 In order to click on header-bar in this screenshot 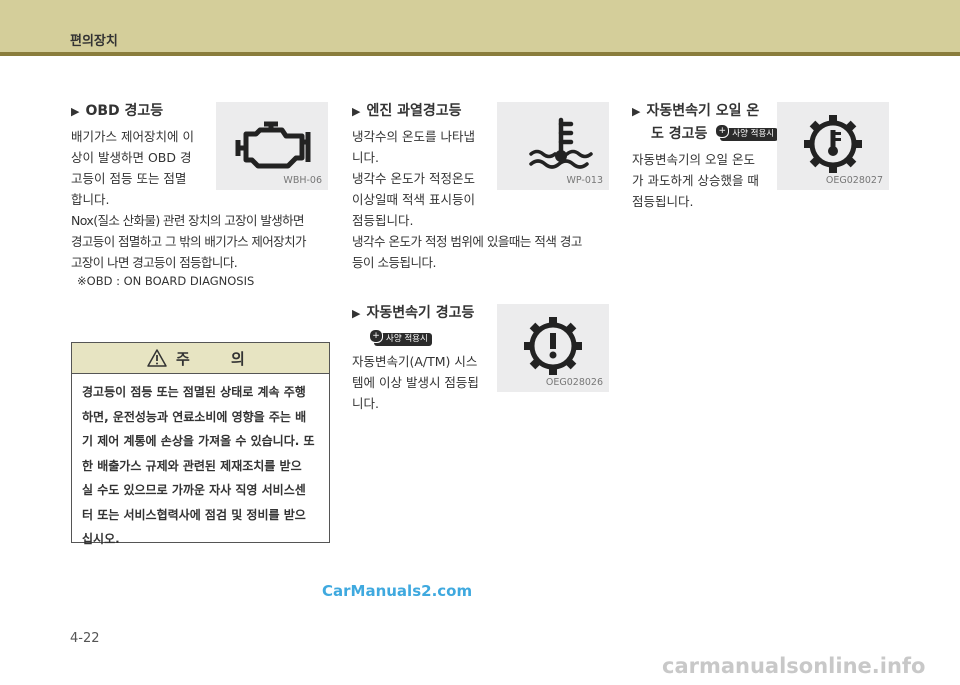, I will do `click(480, 26)`.